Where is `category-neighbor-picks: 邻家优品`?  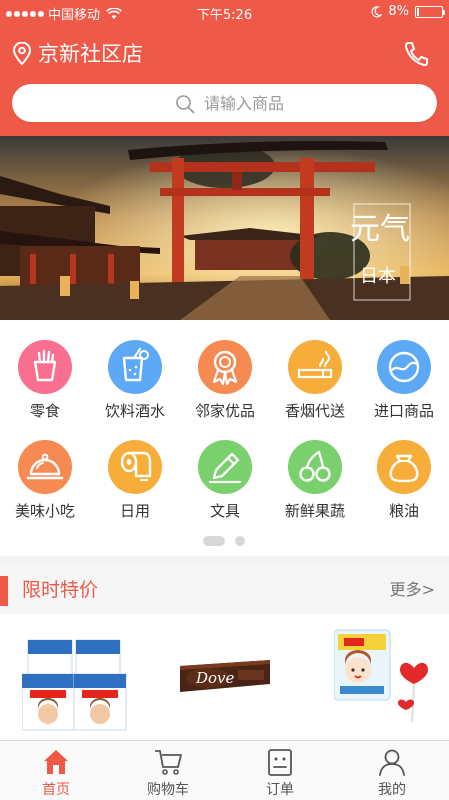
category-neighbor-picks: 邻家优品 is located at coordinates (225, 370).